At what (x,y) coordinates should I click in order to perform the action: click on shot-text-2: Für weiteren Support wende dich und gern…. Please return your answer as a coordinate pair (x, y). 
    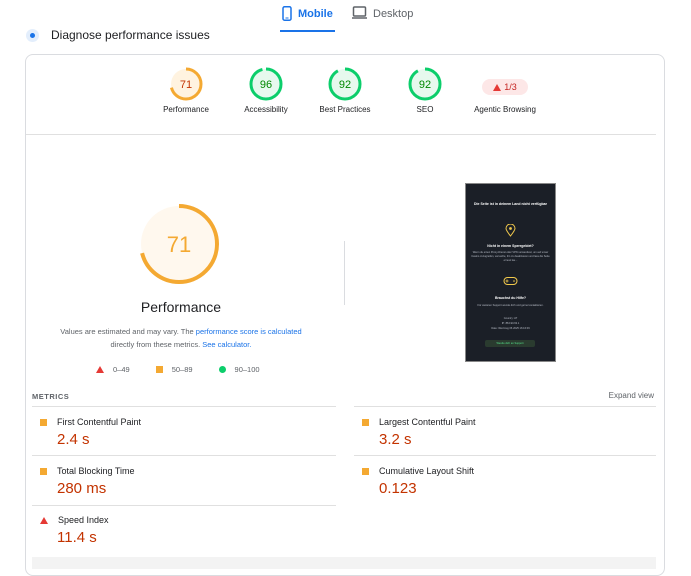
    Looking at the image, I should click on (510, 305).